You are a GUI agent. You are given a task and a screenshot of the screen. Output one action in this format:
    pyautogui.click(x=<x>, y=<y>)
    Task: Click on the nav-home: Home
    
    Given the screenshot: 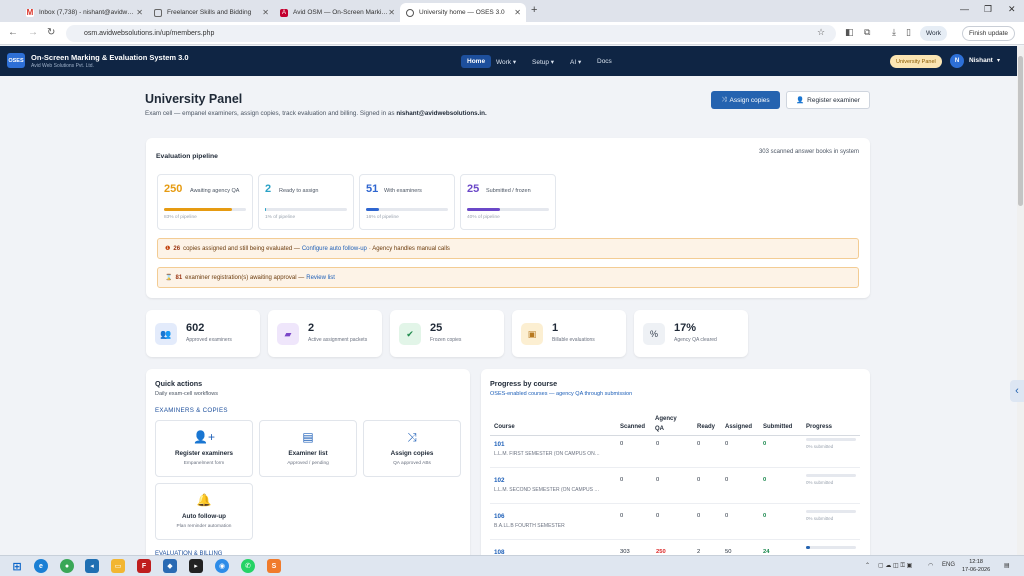 What is the action you would take?
    pyautogui.click(x=476, y=61)
    